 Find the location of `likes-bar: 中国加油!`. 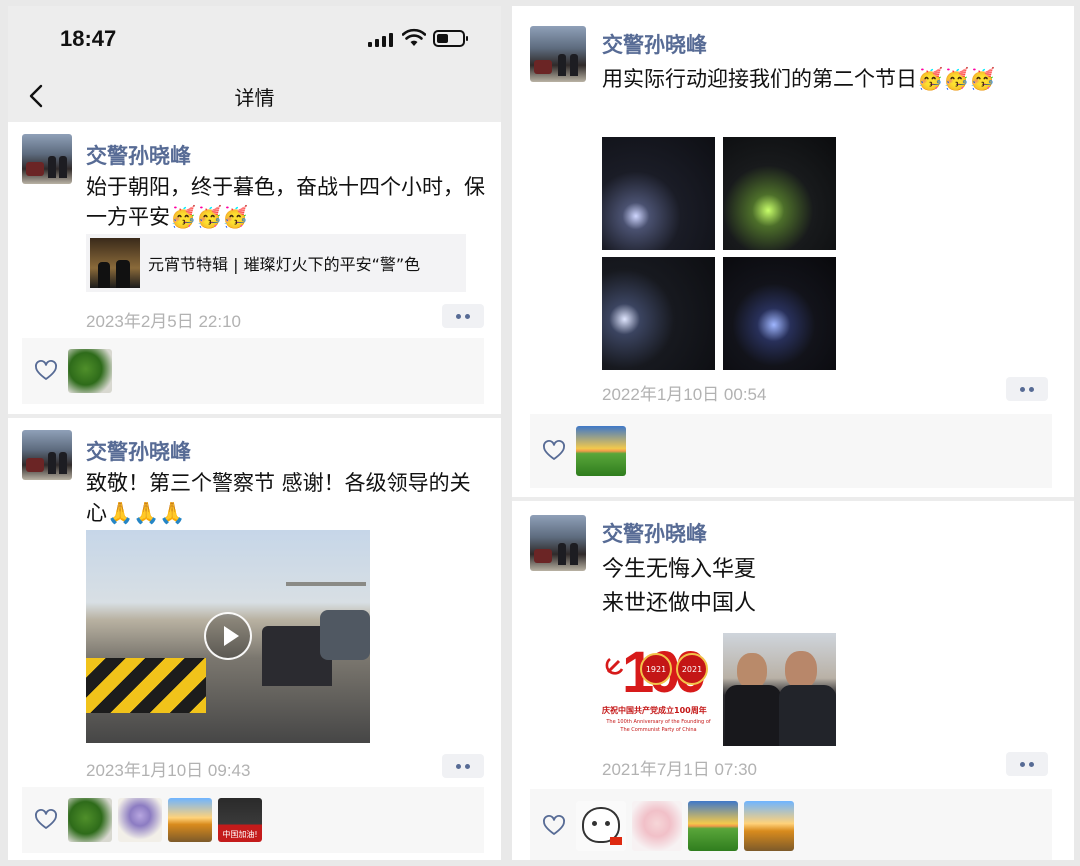

likes-bar: 中国加油! is located at coordinates (253, 820).